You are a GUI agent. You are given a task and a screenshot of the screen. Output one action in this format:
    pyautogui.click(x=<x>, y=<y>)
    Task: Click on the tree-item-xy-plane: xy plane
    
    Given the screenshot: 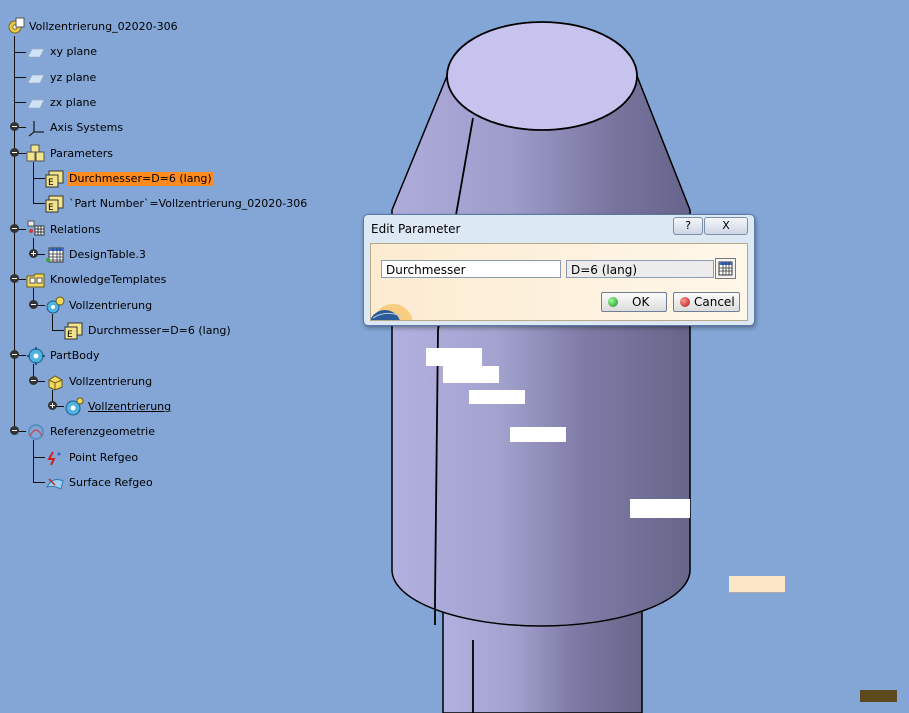 What is the action you would take?
    pyautogui.click(x=62, y=52)
    